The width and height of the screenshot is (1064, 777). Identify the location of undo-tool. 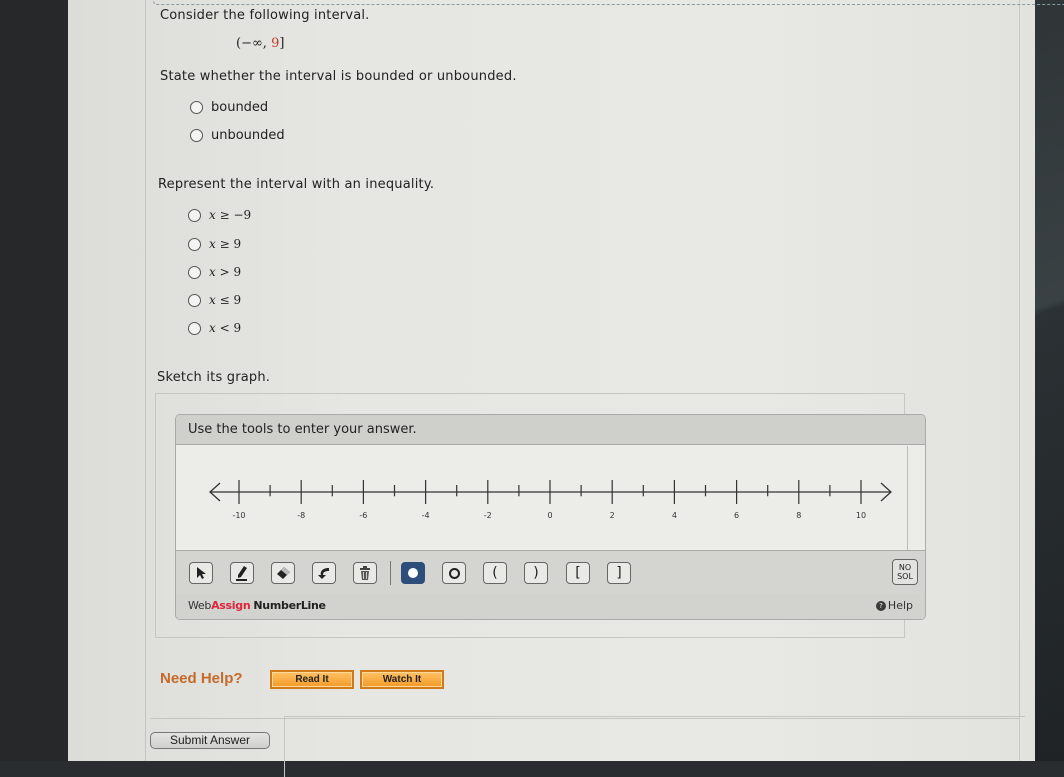
(324, 573).